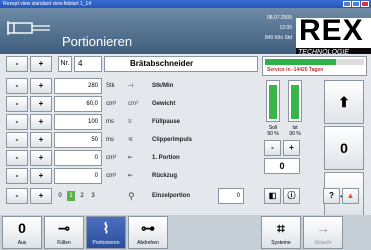 The height and width of the screenshot is (250, 371). What do you see at coordinates (291, 196) in the screenshot?
I see `info-icon: ⓘ` at bounding box center [291, 196].